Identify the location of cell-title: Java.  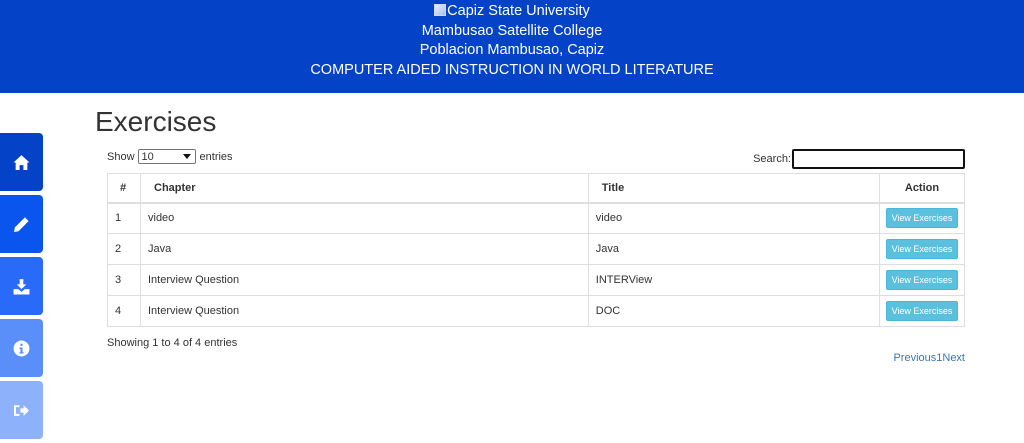
(734, 249).